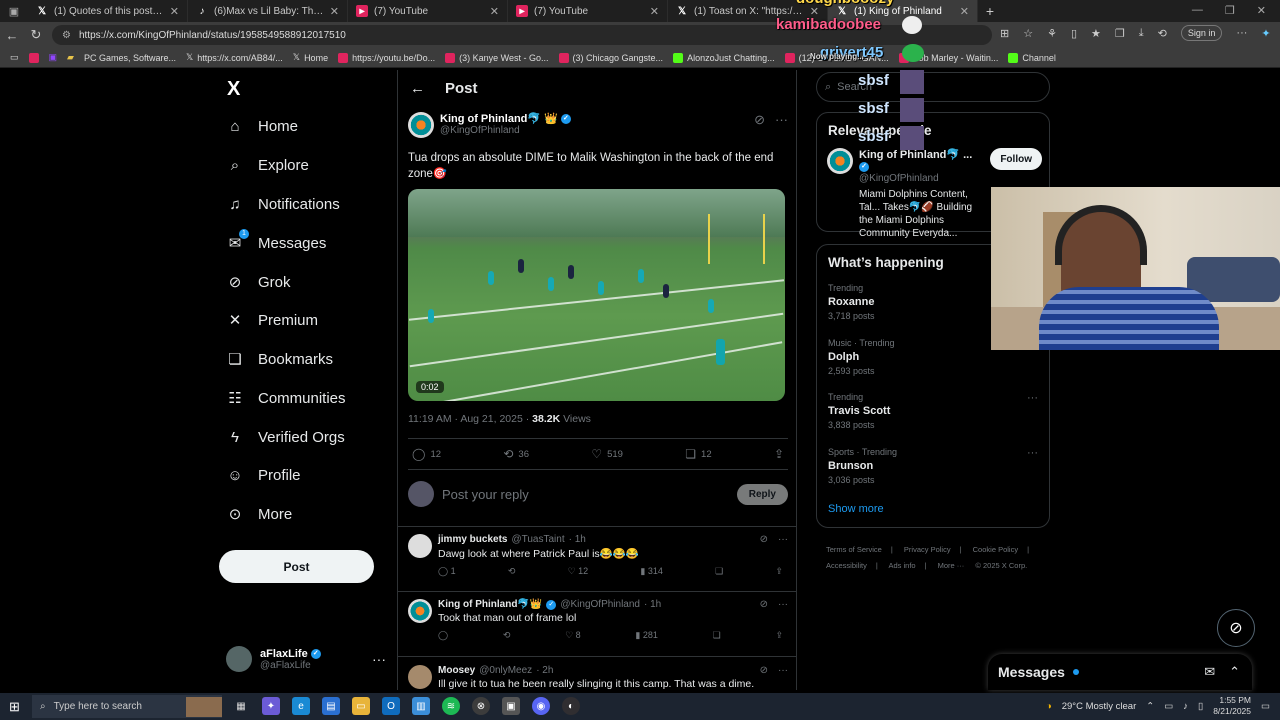 The width and height of the screenshot is (1280, 720). What do you see at coordinates (14, 707) in the screenshot?
I see `windows-start-icon: ⊞` at bounding box center [14, 707].